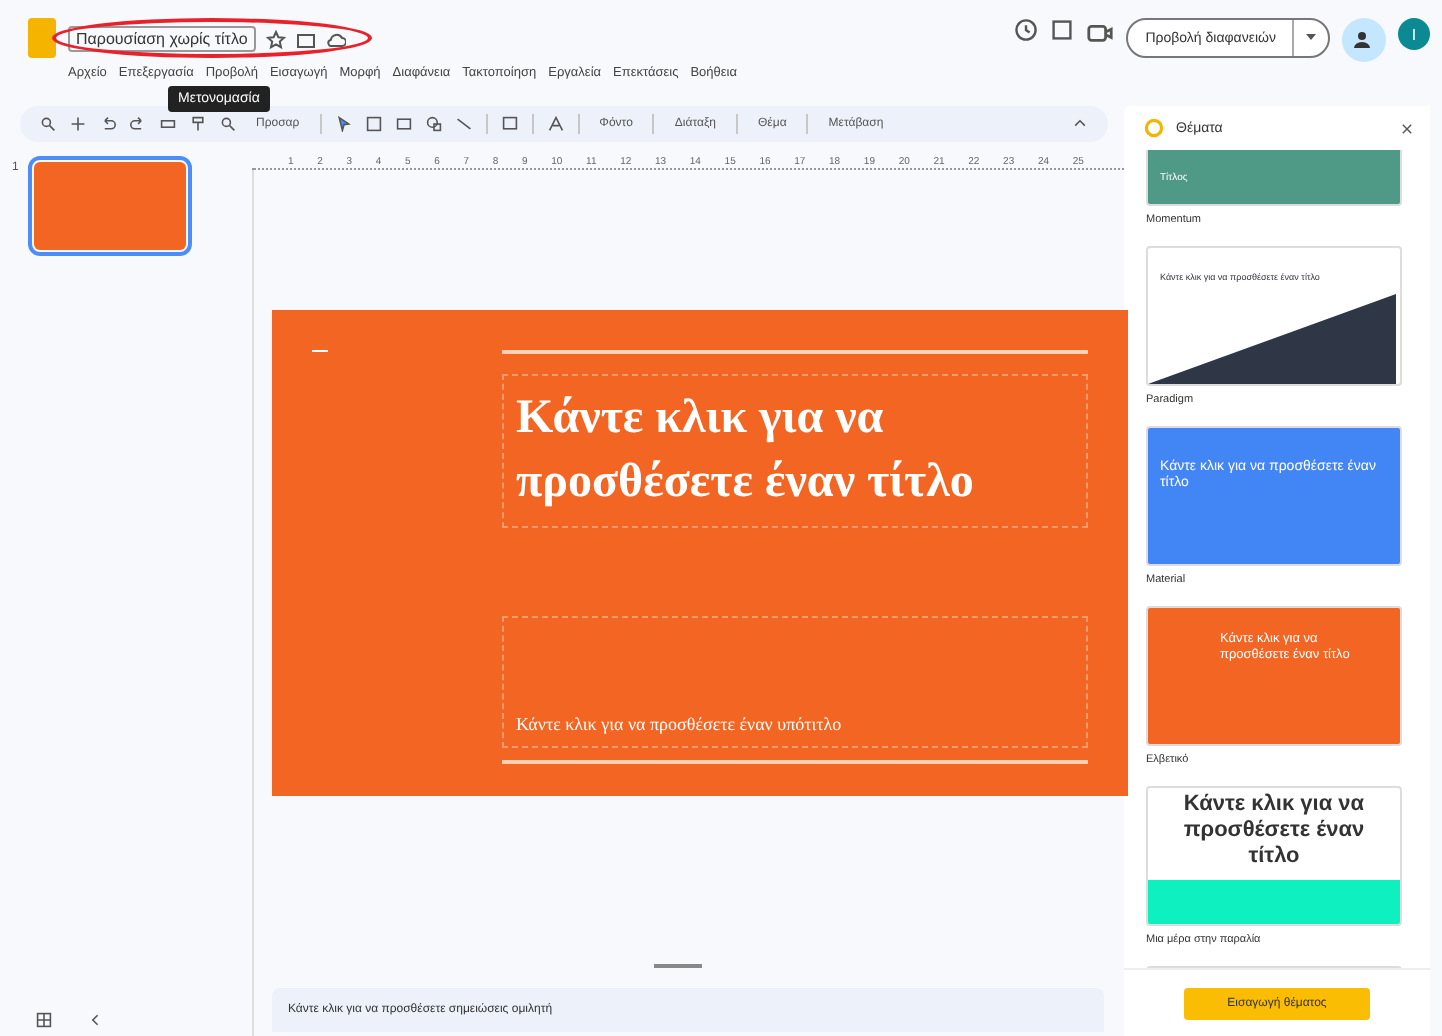 This screenshot has width=1442, height=1036. Describe the element at coordinates (108, 124) in the screenshot. I see `undo-icon` at that location.